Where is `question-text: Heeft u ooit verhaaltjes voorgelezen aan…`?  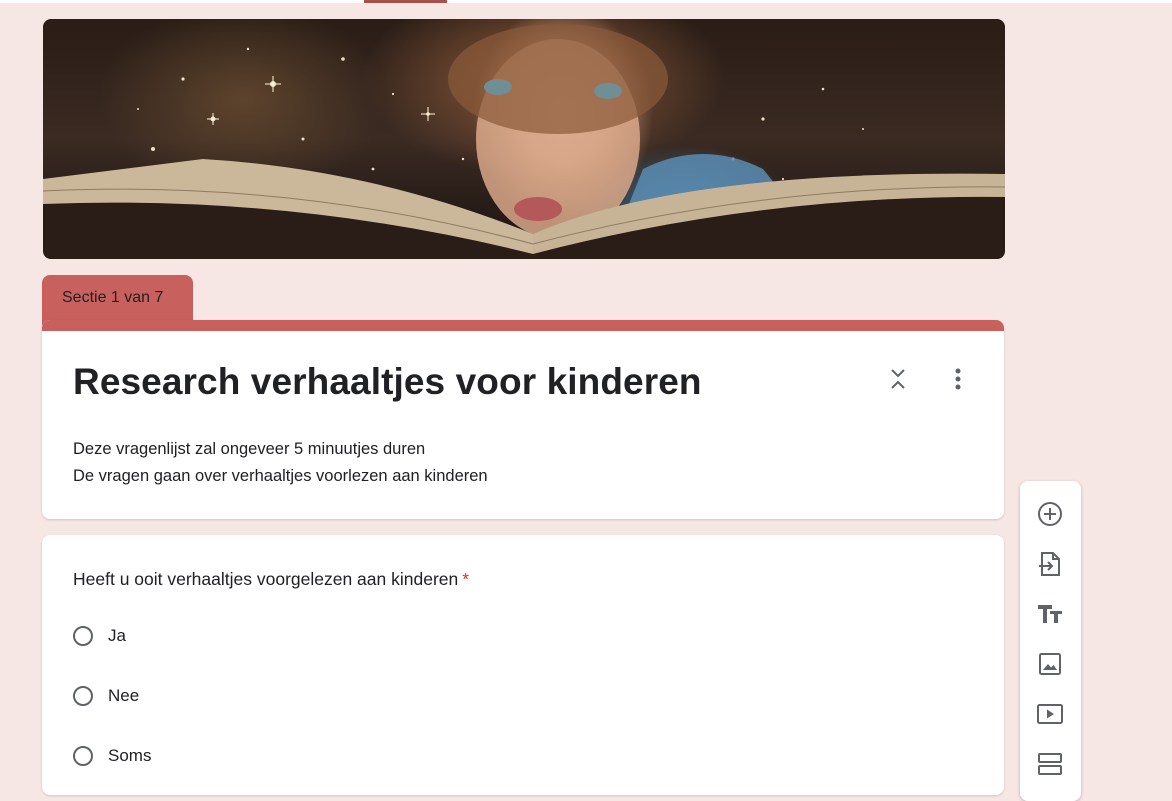
question-text: Heeft u ooit verhaaltjes voorgelezen aan… is located at coordinates (266, 579).